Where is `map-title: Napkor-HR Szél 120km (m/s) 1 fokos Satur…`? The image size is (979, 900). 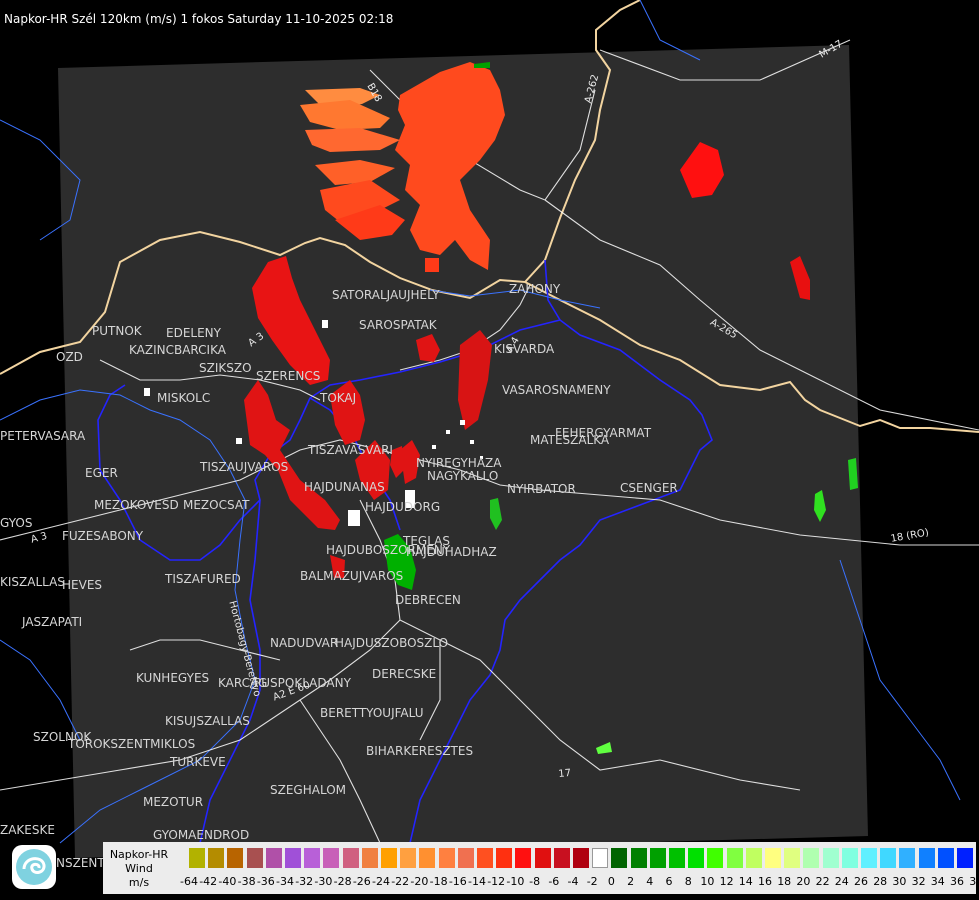
map-title: Napkor-HR Szél 120km (m/s) 1 fokos Satur… is located at coordinates (199, 19).